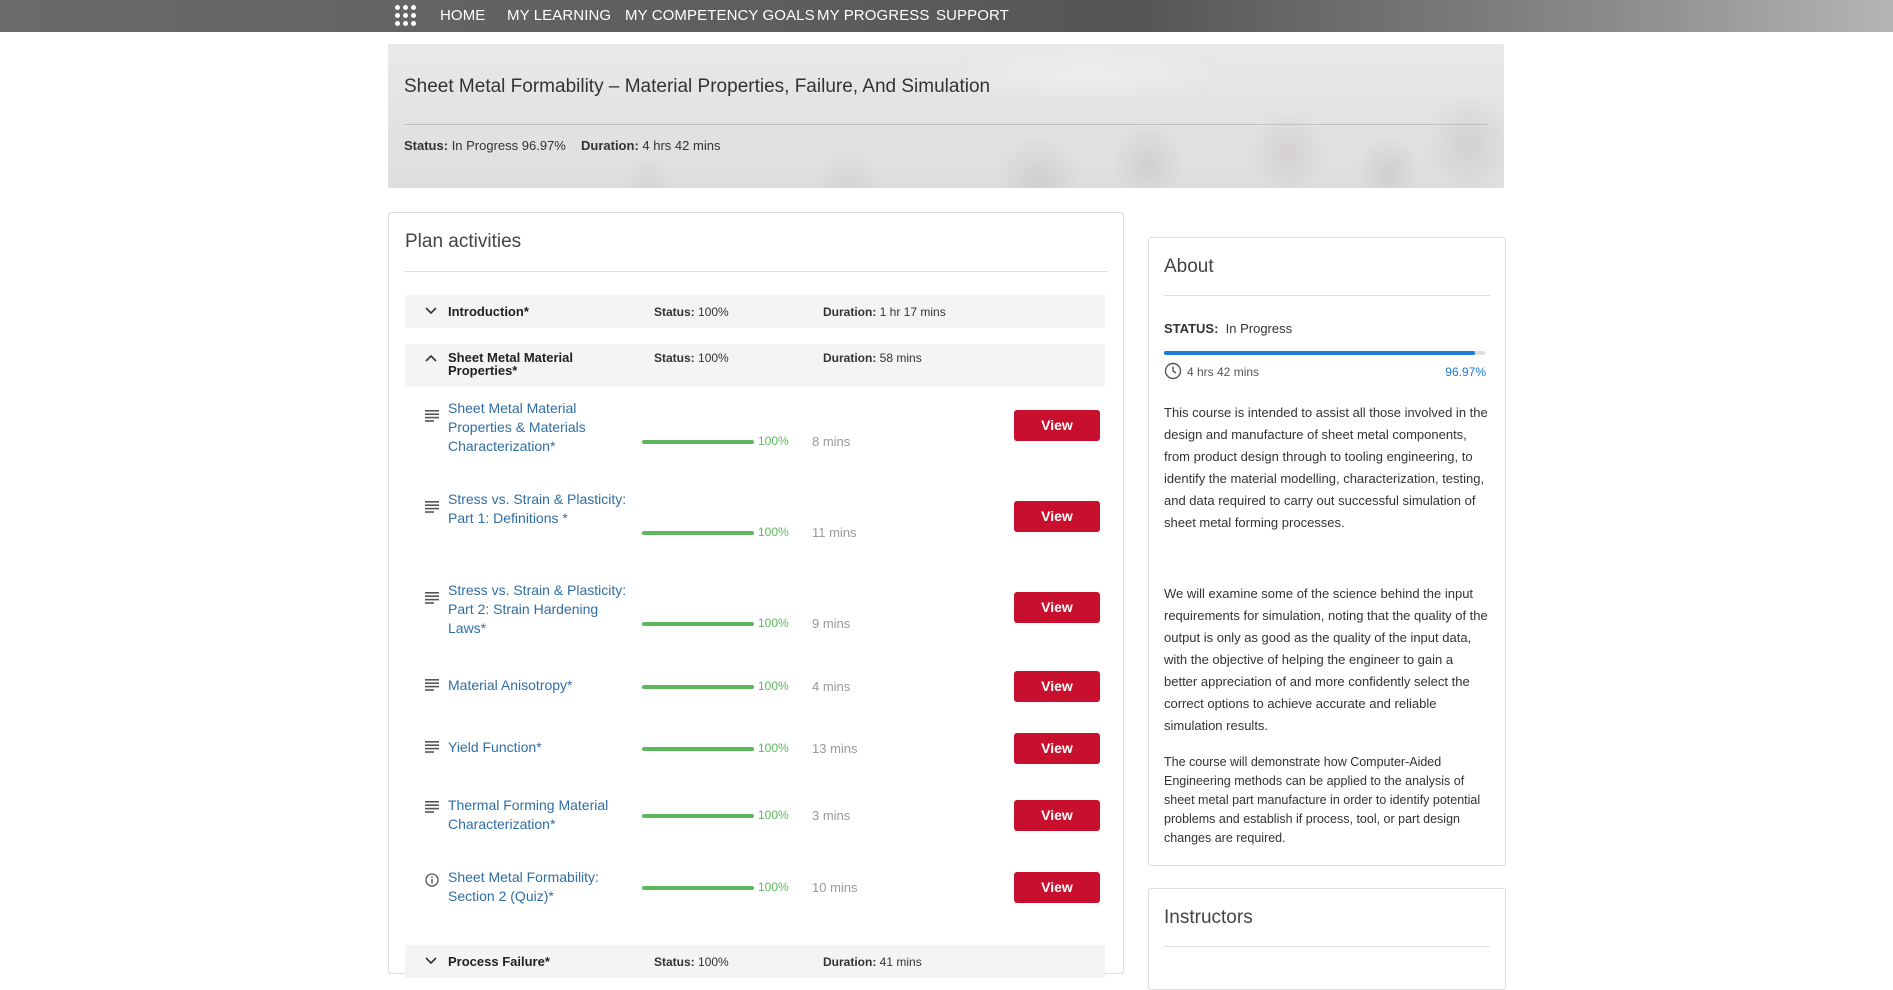 This screenshot has height=990, width=1893. What do you see at coordinates (831, 623) in the screenshot?
I see `activity-duration: 9 mins` at bounding box center [831, 623].